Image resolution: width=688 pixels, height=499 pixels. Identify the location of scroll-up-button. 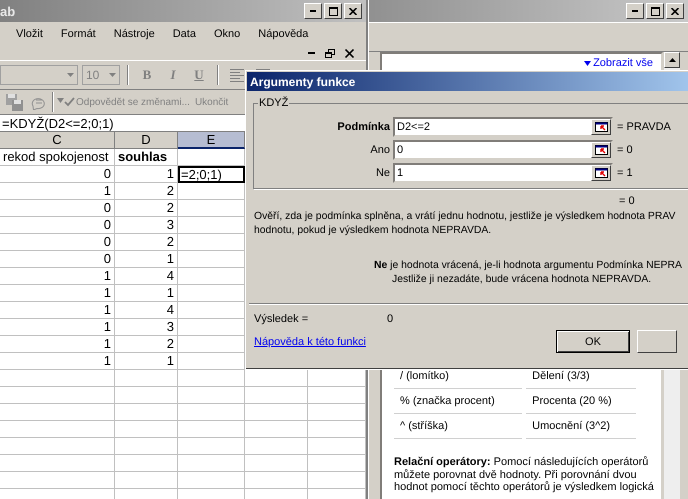
(672, 60).